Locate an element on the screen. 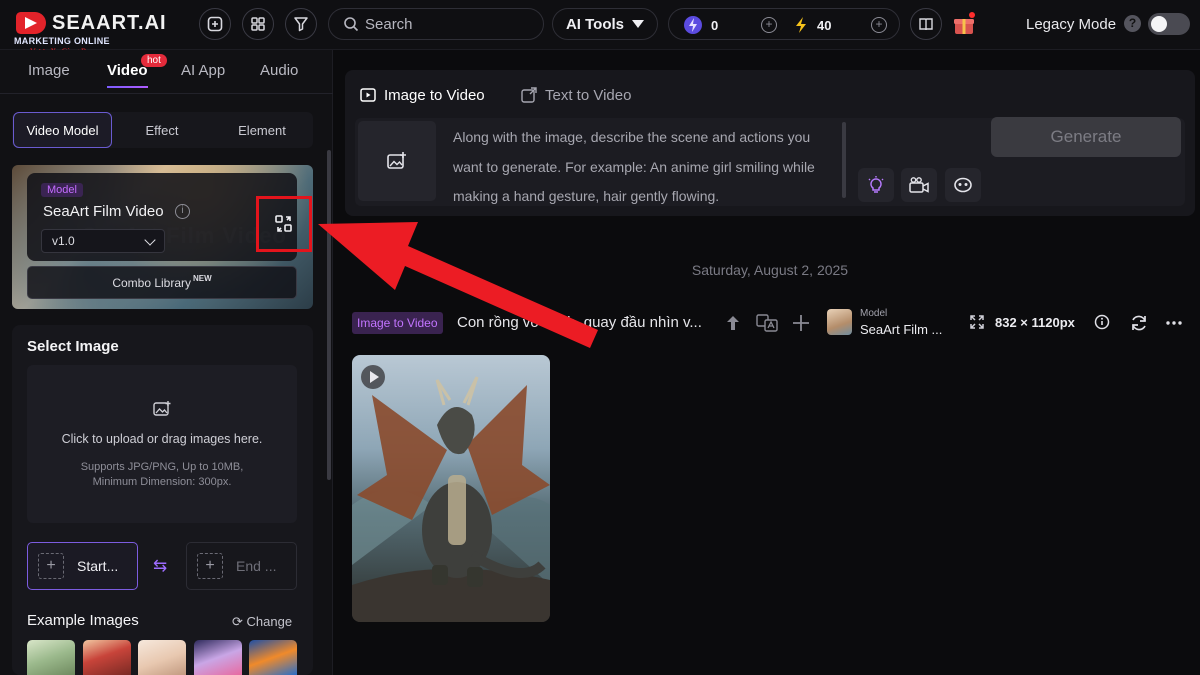 The width and height of the screenshot is (1200, 675). combo-library-button: Combo Library NEW is located at coordinates (162, 282).